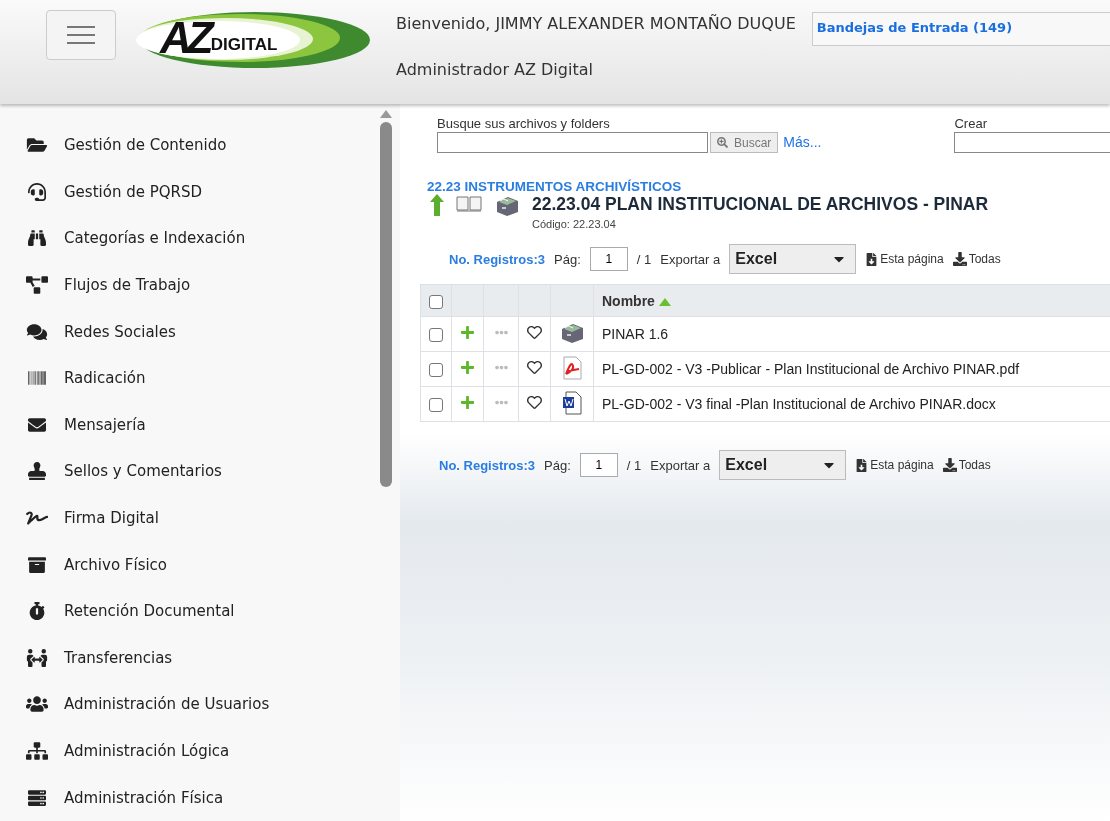 The image size is (1110, 821). What do you see at coordinates (81, 35) in the screenshot?
I see `menu-button` at bounding box center [81, 35].